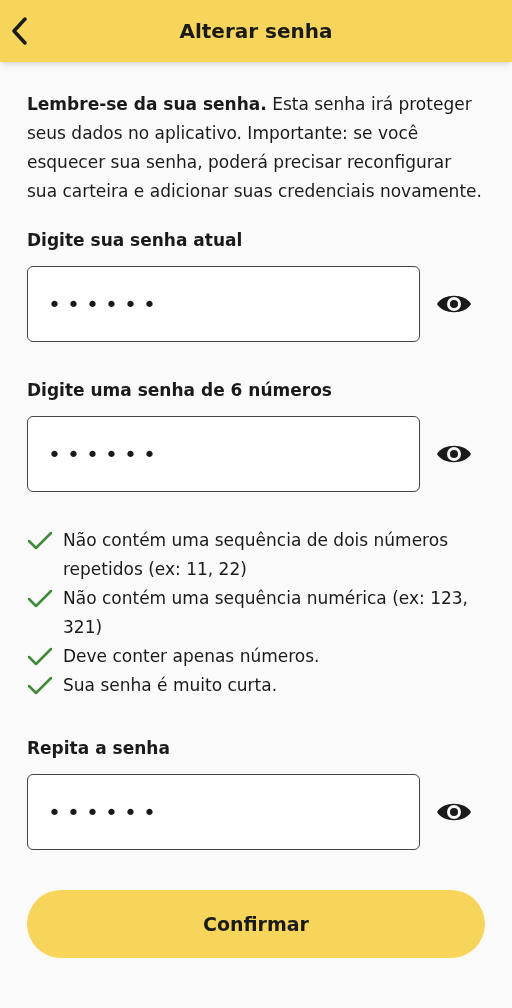  What do you see at coordinates (99, 748) in the screenshot?
I see `field-label: Repita a senha` at bounding box center [99, 748].